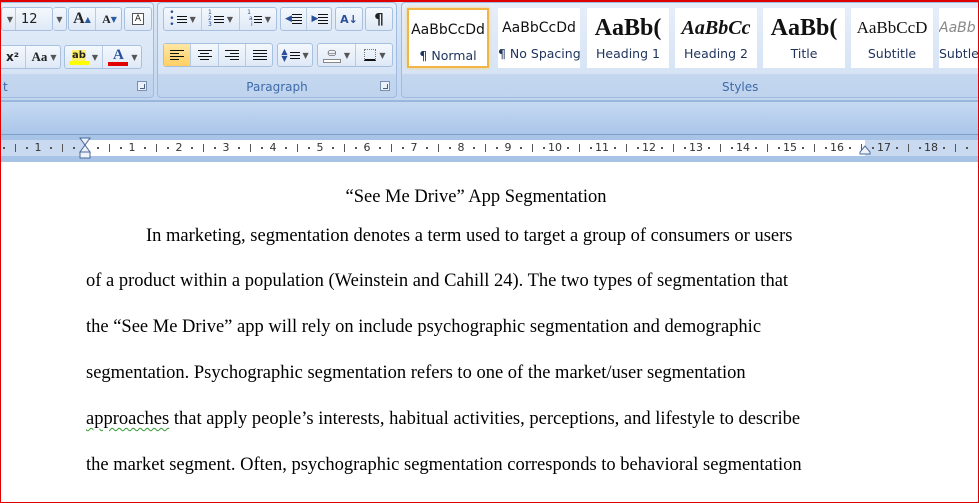 The image size is (979, 503). Describe the element at coordinates (295, 55) in the screenshot. I see `line-spacing-button: ▲ ▼ ▼` at that location.